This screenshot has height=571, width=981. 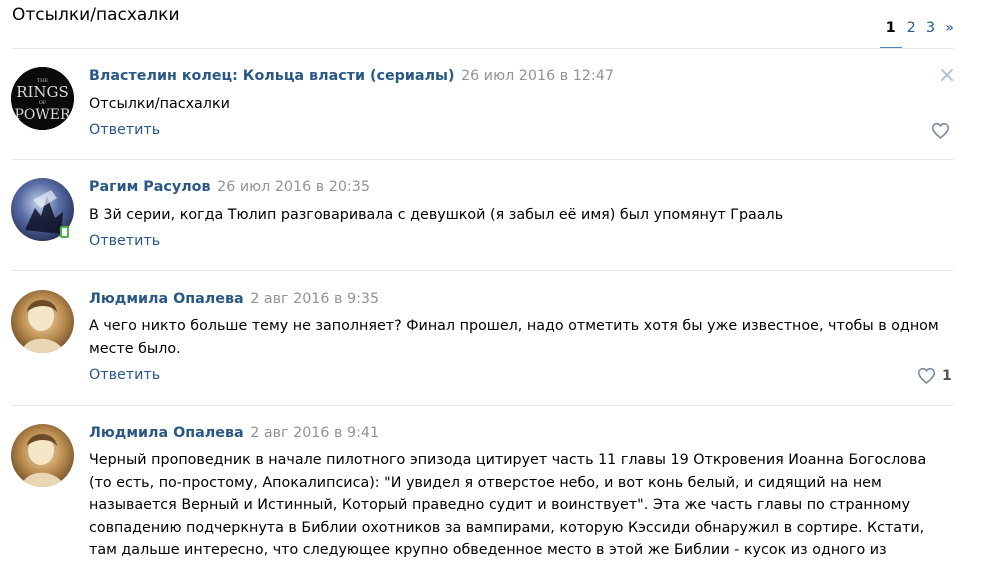 What do you see at coordinates (483, 48) in the screenshot?
I see `header-divider` at bounding box center [483, 48].